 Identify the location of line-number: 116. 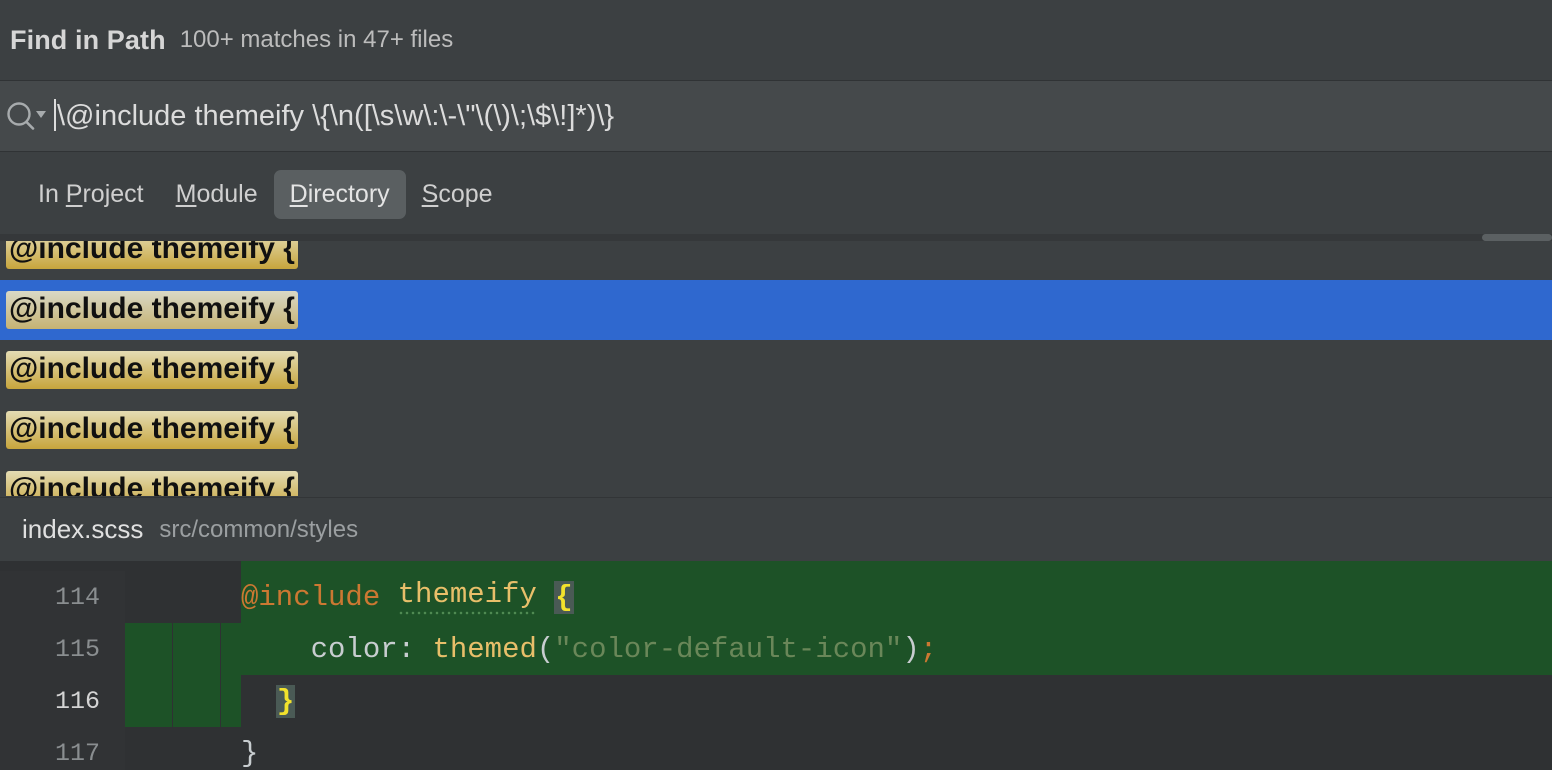
(77, 701).